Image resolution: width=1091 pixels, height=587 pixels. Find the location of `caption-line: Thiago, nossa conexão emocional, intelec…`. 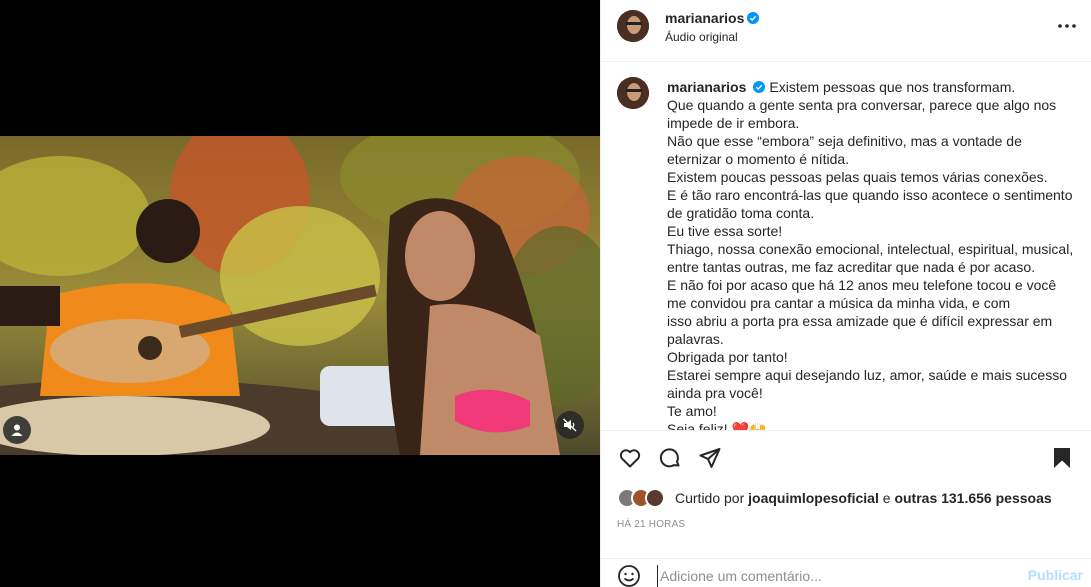

caption-line: Thiago, nossa conexão emocional, intelec… is located at coordinates (870, 249).